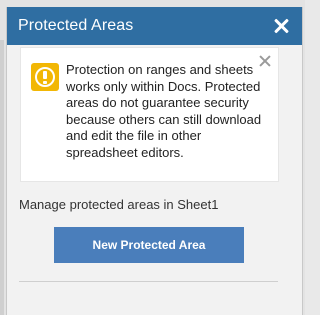 The width and height of the screenshot is (320, 315). I want to click on divider, so click(148, 281).